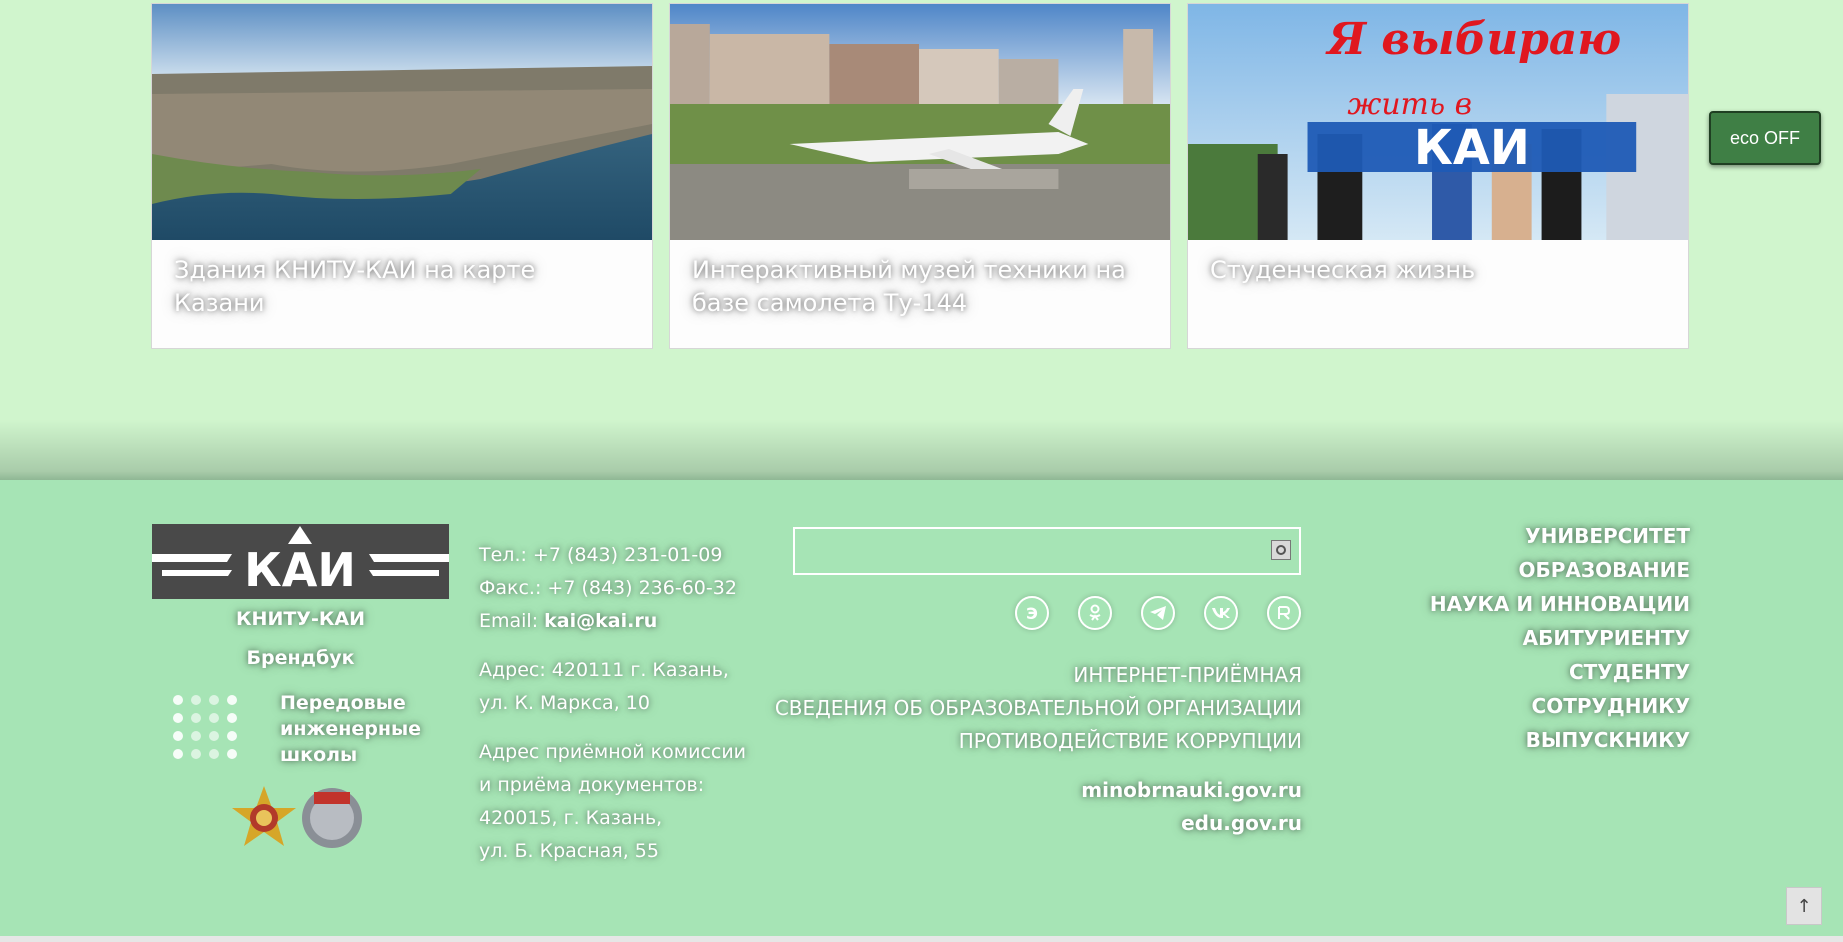 The height and width of the screenshot is (942, 1843). I want to click on footer-shadow, so click(921, 450).